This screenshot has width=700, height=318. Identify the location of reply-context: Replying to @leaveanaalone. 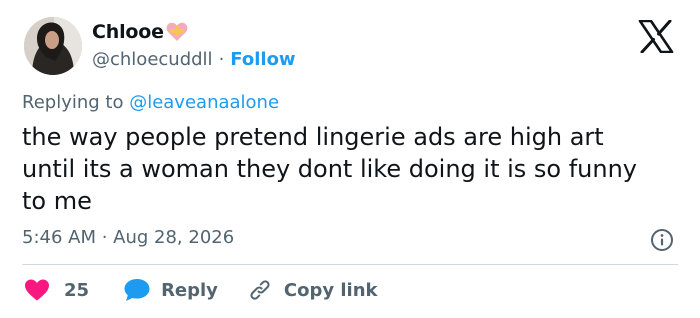
(150, 102).